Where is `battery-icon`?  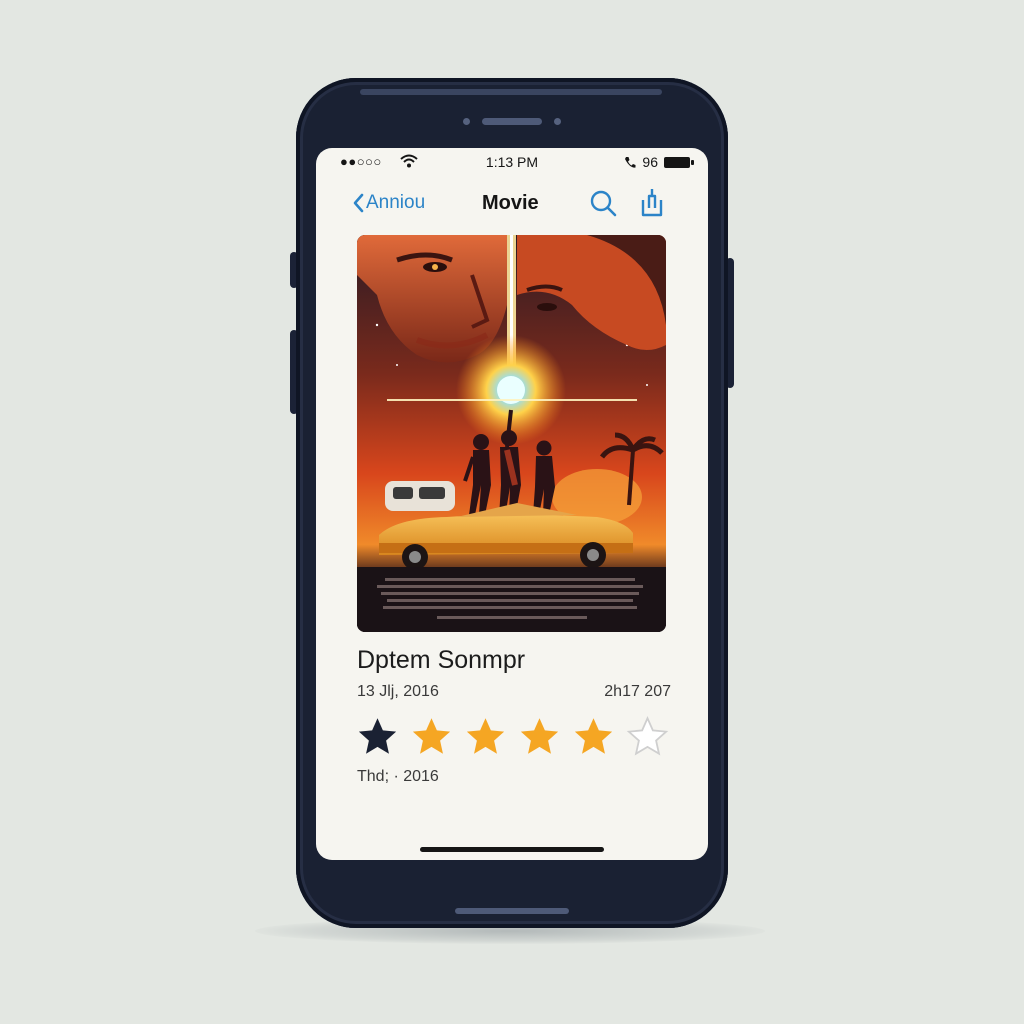
battery-icon is located at coordinates (679, 162).